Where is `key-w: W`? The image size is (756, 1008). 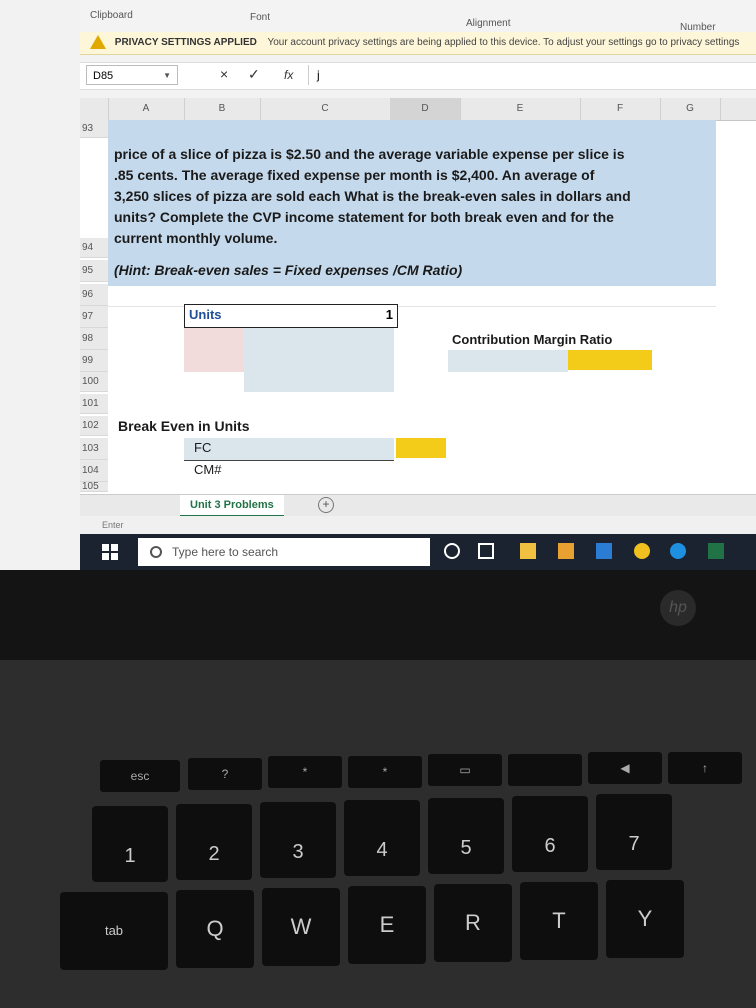
key-w: W is located at coordinates (301, 927).